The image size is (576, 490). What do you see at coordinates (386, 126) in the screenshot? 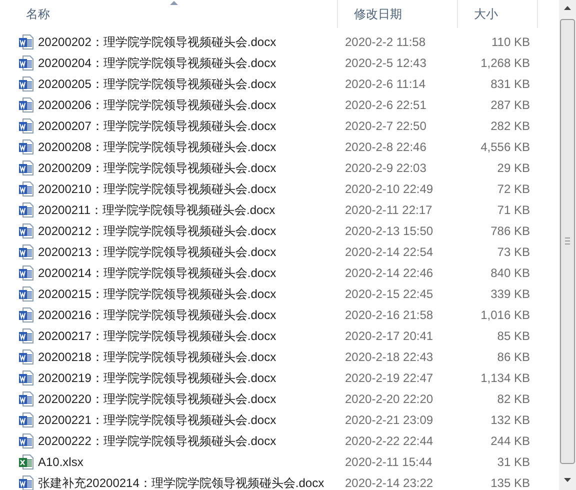
I see `modified-date: 2020-2-7 22:50` at bounding box center [386, 126].